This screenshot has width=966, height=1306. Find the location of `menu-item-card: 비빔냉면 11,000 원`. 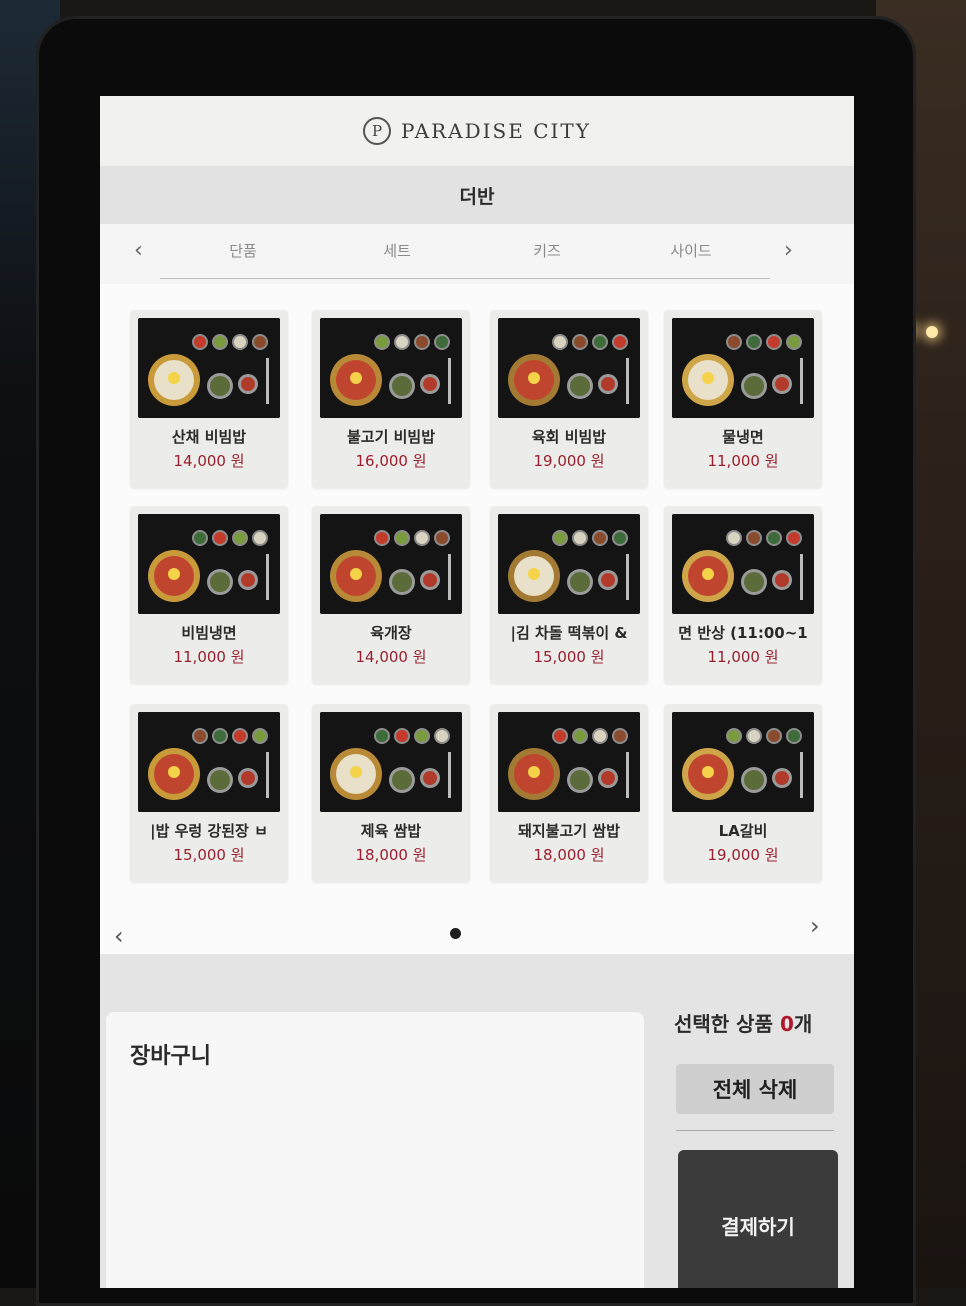

menu-item-card: 비빔냉면 11,000 원 is located at coordinates (209, 595).